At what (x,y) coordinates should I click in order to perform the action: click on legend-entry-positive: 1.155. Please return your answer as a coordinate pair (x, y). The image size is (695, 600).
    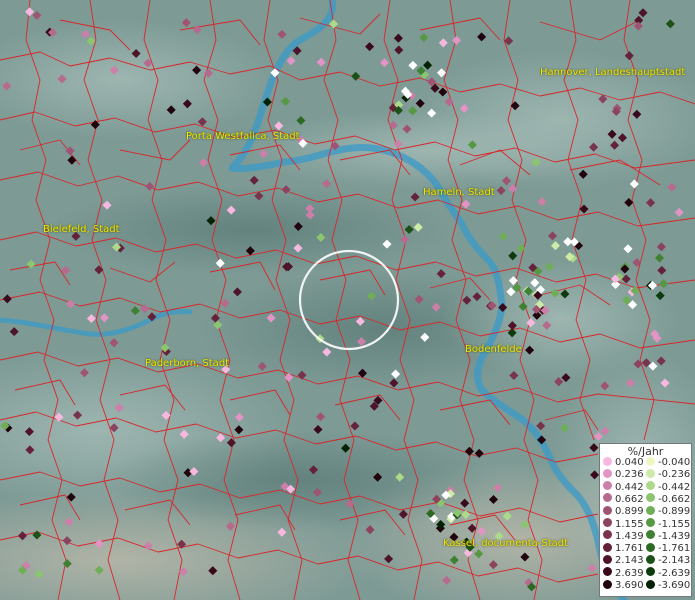
    Looking at the image, I should click on (623, 524).